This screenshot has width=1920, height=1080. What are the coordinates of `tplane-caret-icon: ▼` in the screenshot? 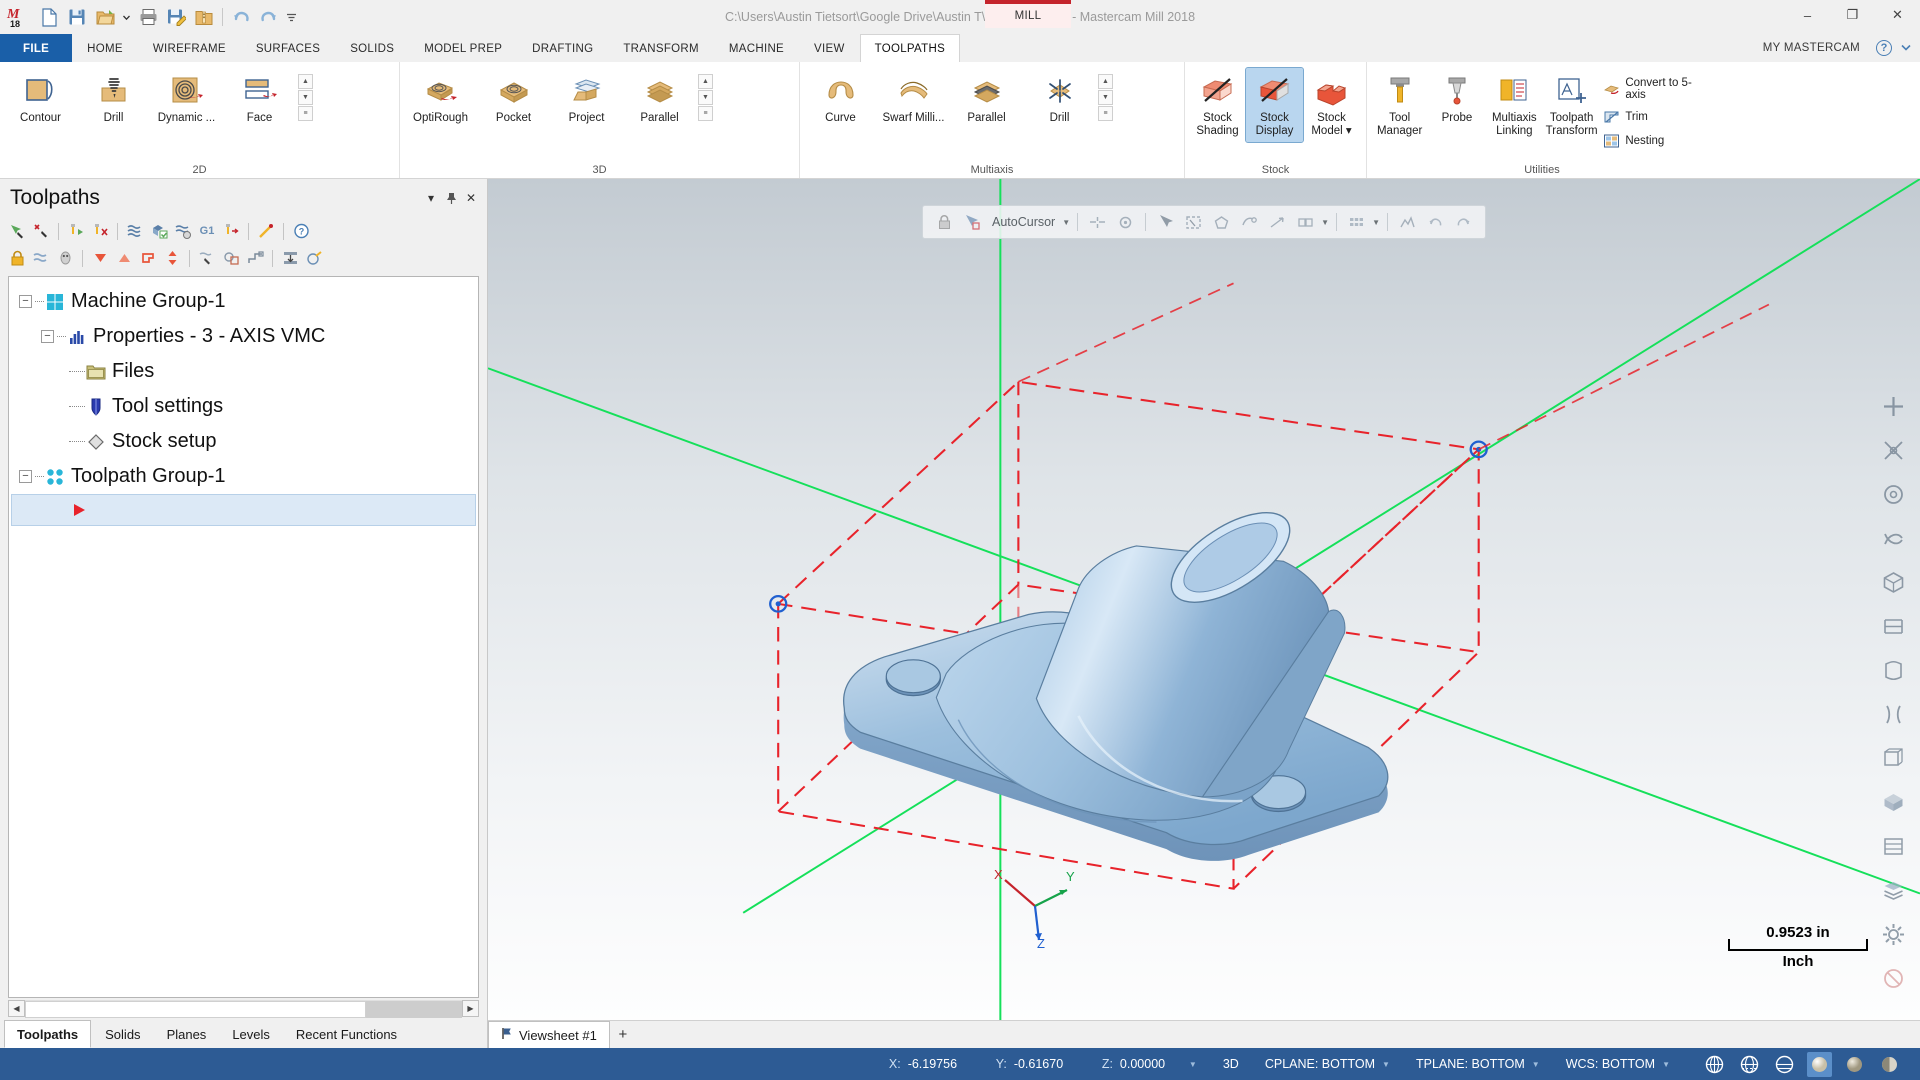 It's located at (1536, 1064).